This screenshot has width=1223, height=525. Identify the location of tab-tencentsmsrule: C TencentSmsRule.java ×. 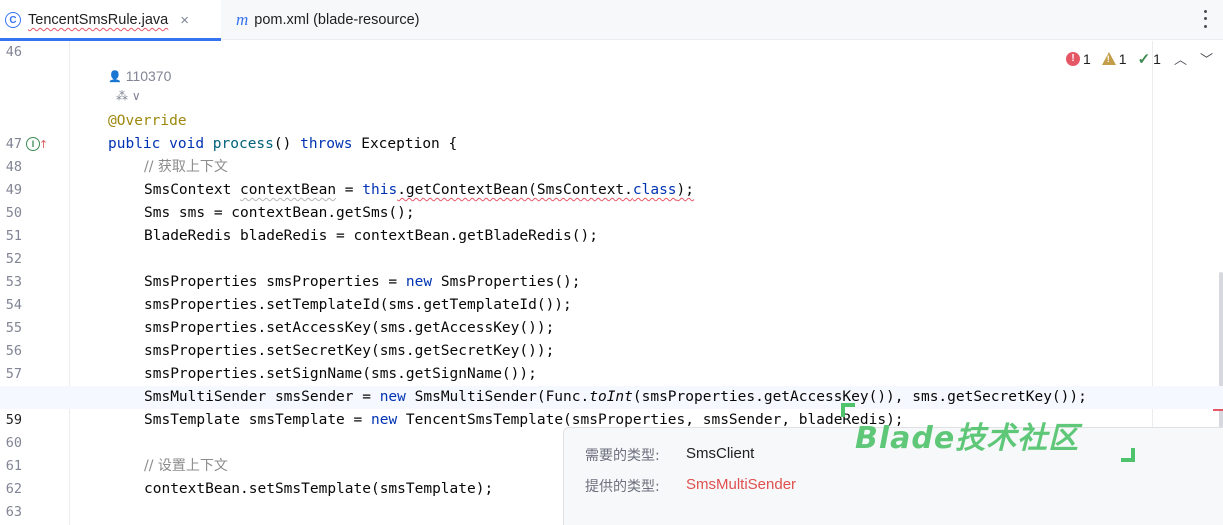
(110, 20).